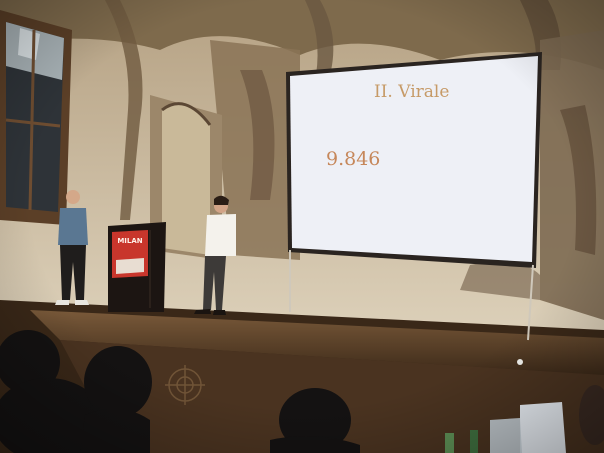 This screenshot has height=453, width=604. I want to click on podium-sign-text: MILAN, so click(130, 241).